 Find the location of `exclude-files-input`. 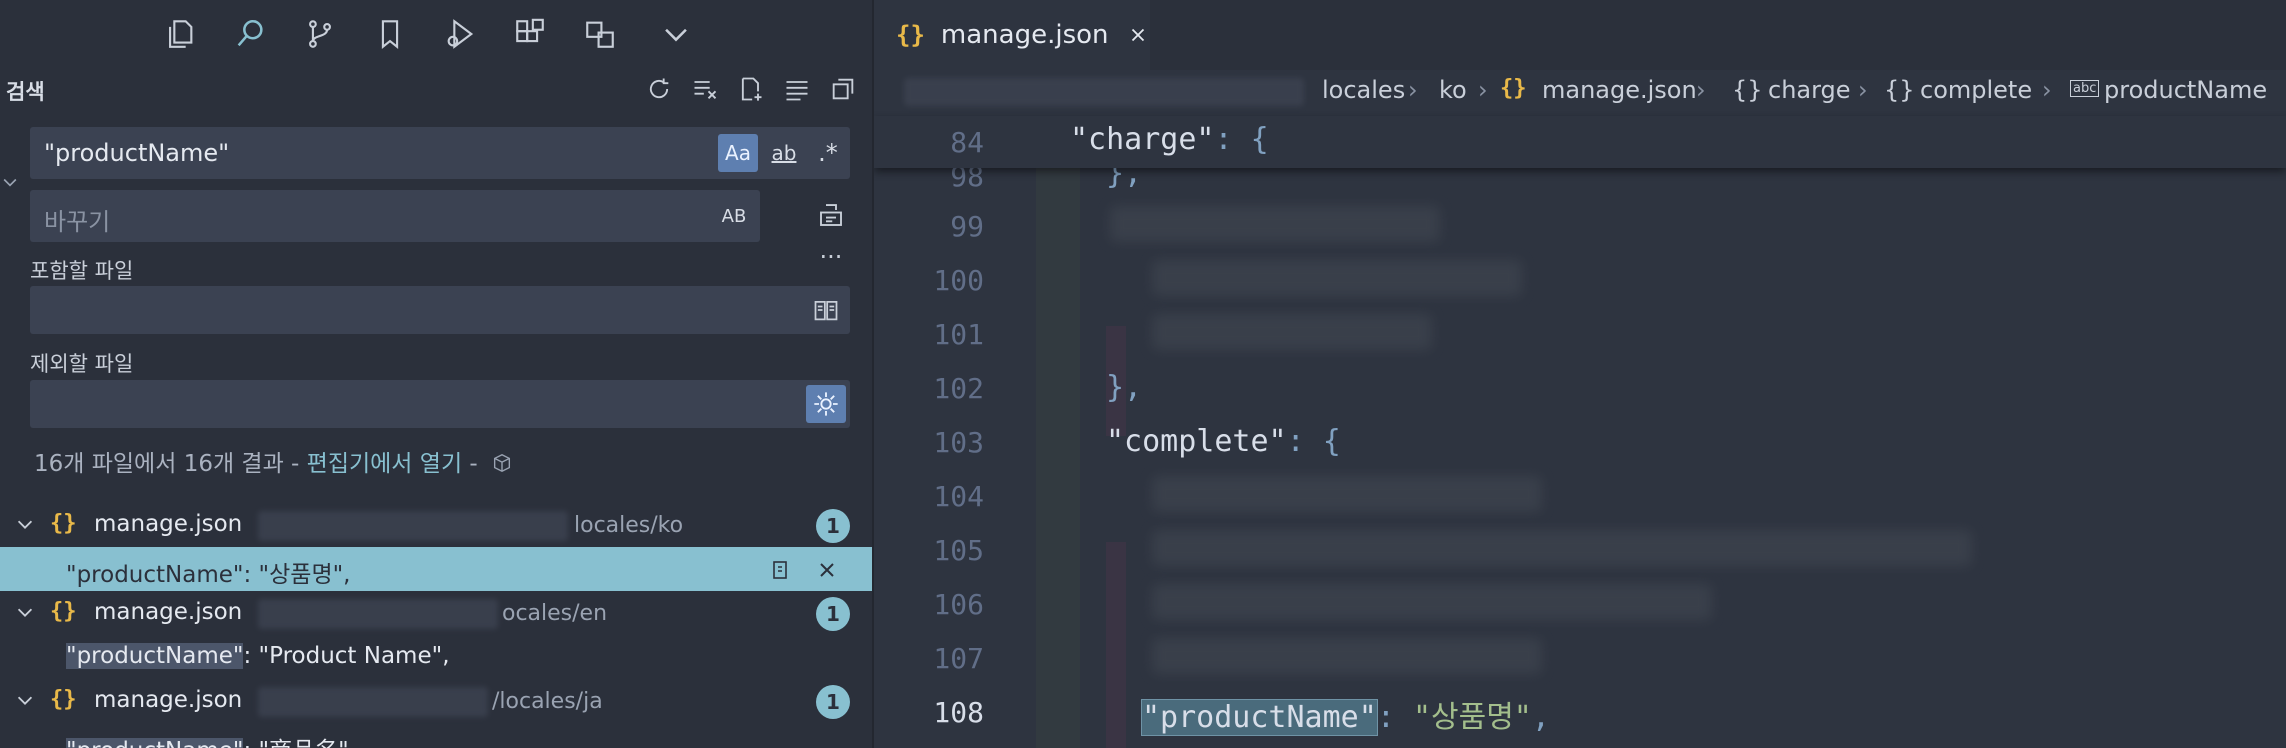

exclude-files-input is located at coordinates (440, 404).